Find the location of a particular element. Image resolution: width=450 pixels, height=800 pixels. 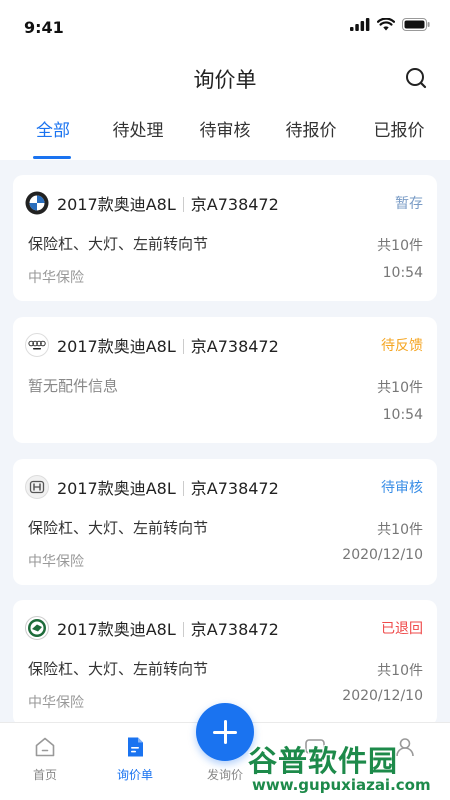

signal-icon is located at coordinates (360, 24).